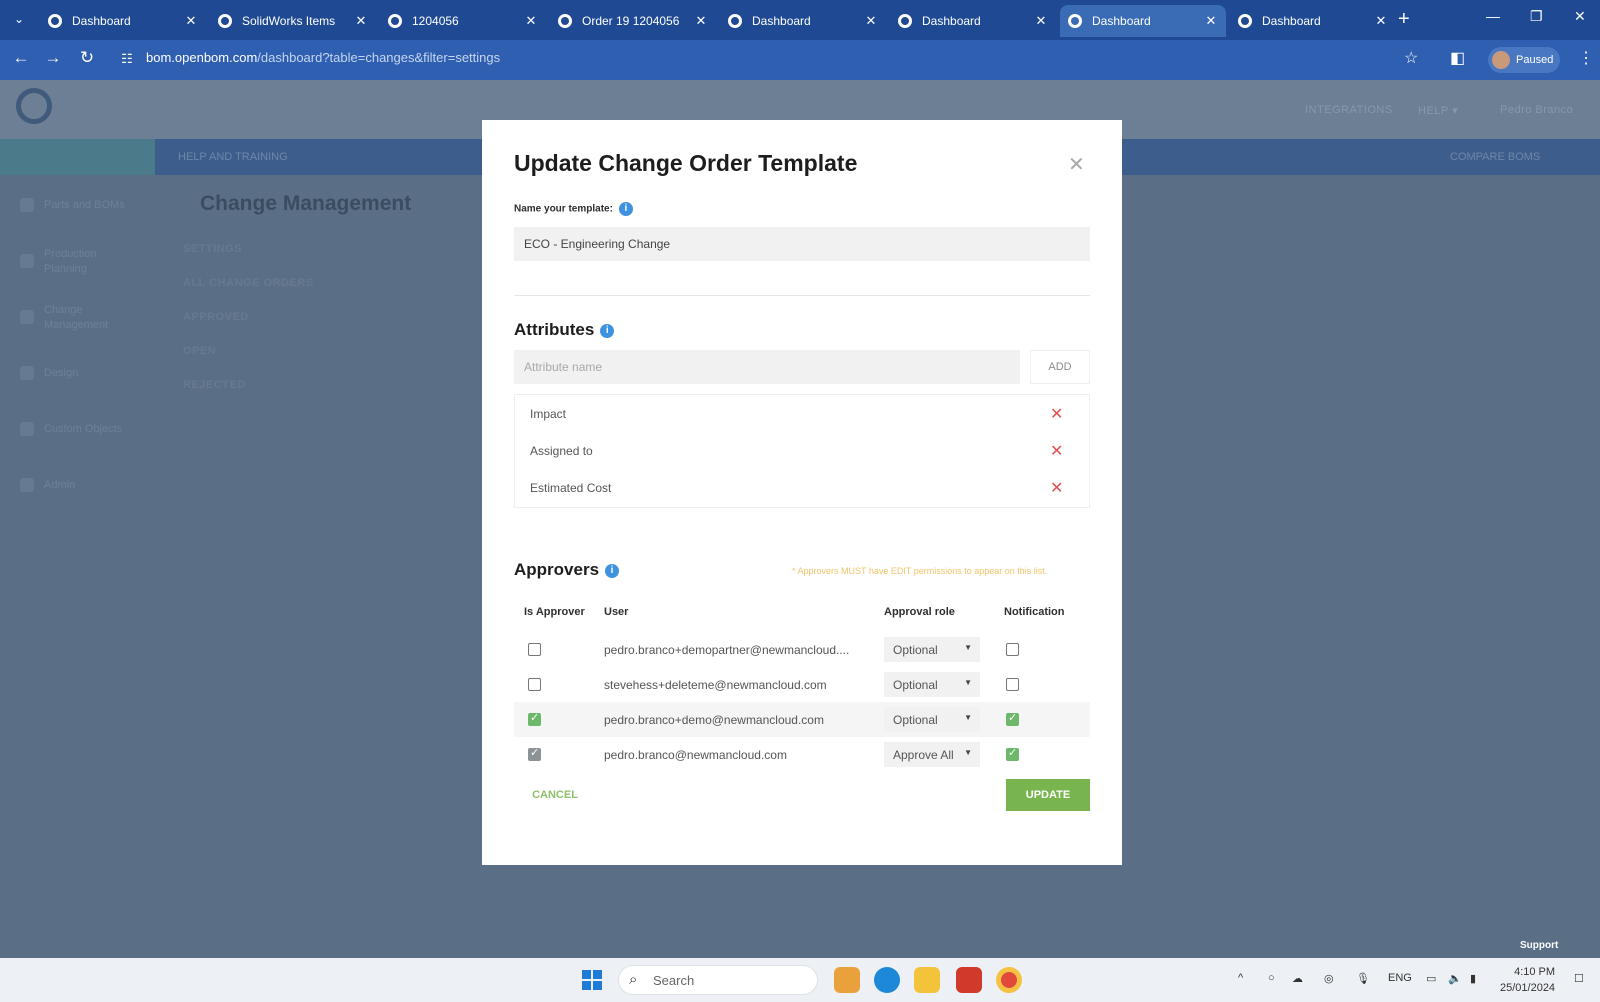  What do you see at coordinates (1455, 978) in the screenshot?
I see `volume-icon: 🔈` at bounding box center [1455, 978].